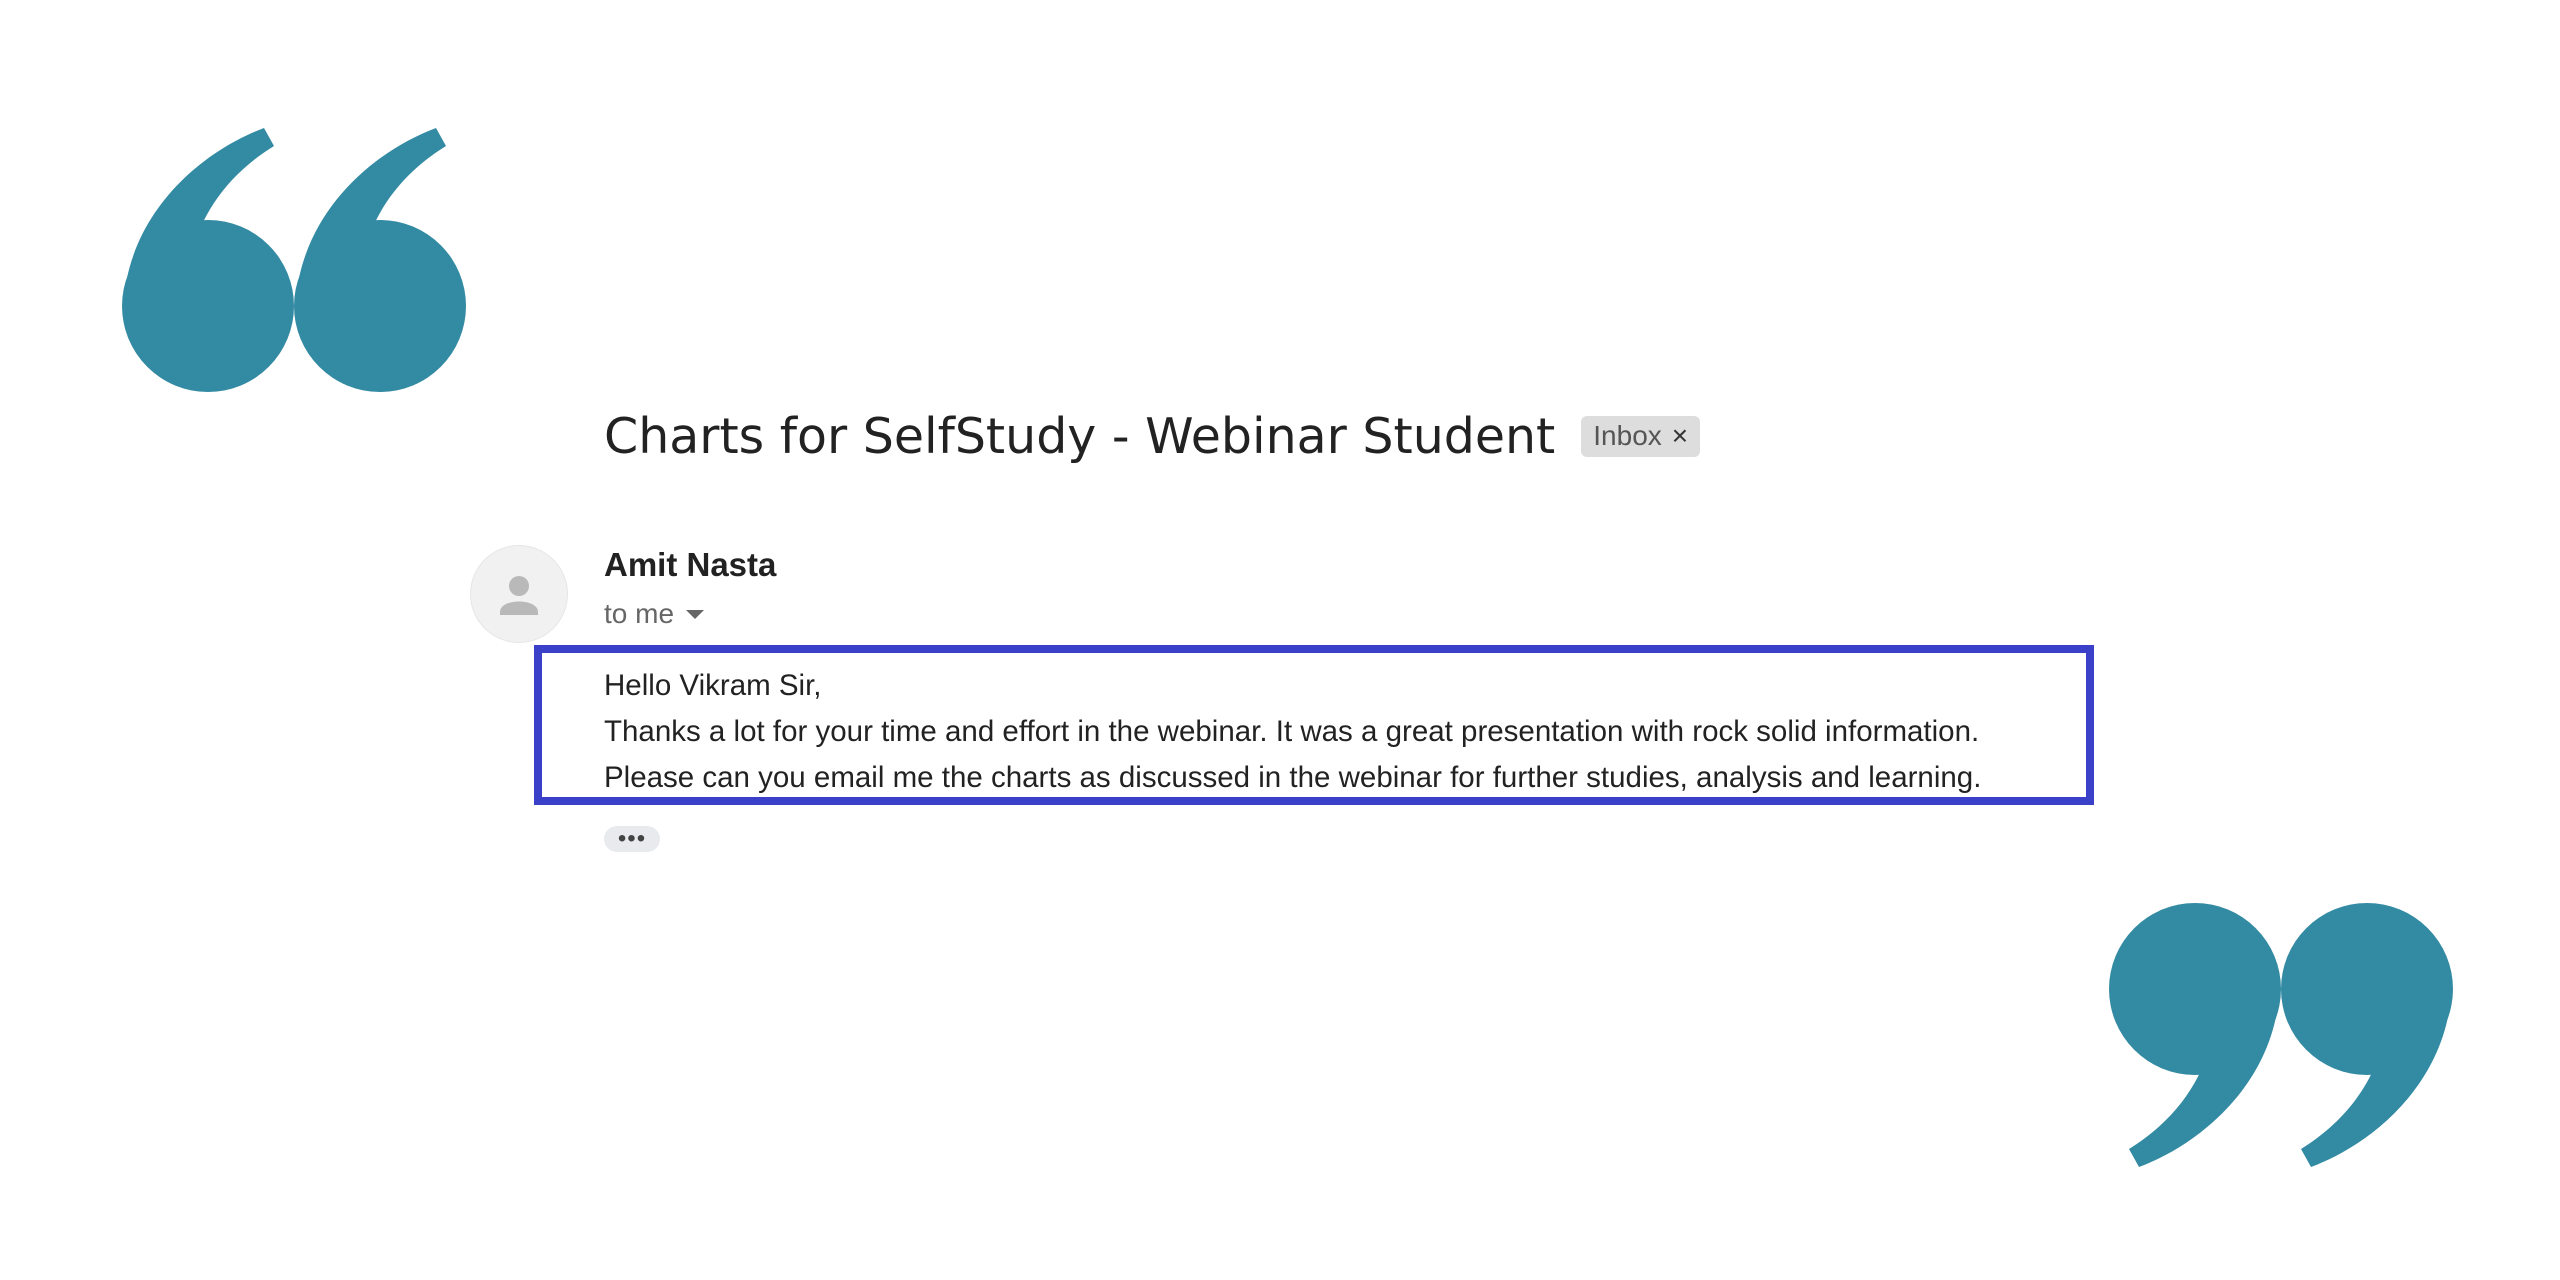  I want to click on email-subject: Charts for SelfStudy - Webinar Student, so click(1080, 436).